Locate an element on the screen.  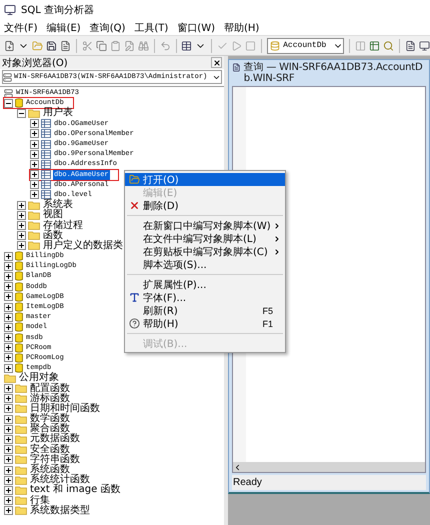
menu-item: 文件(F) is located at coordinates (21, 27).